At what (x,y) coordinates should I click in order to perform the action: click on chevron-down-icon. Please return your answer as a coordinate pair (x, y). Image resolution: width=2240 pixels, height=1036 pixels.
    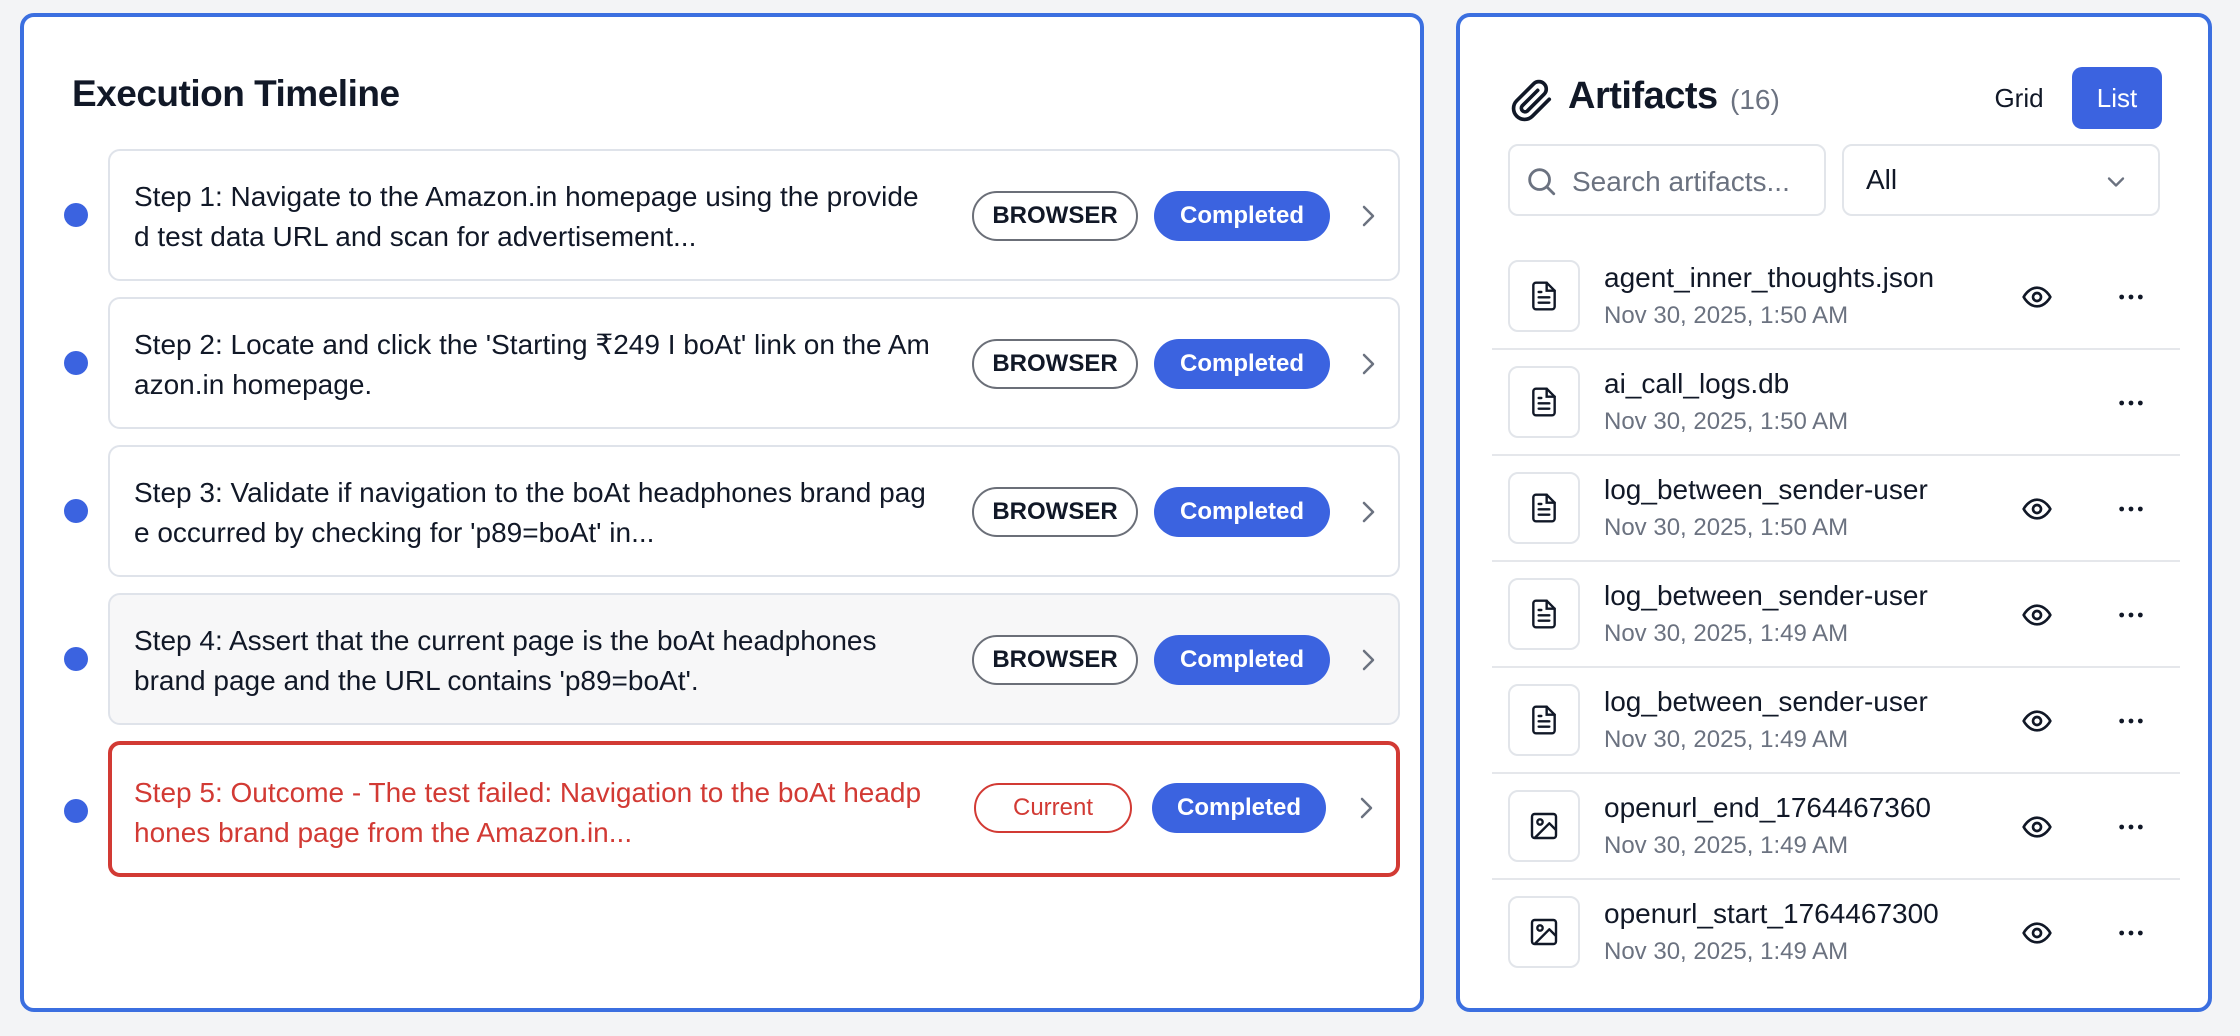
    Looking at the image, I should click on (2116, 182).